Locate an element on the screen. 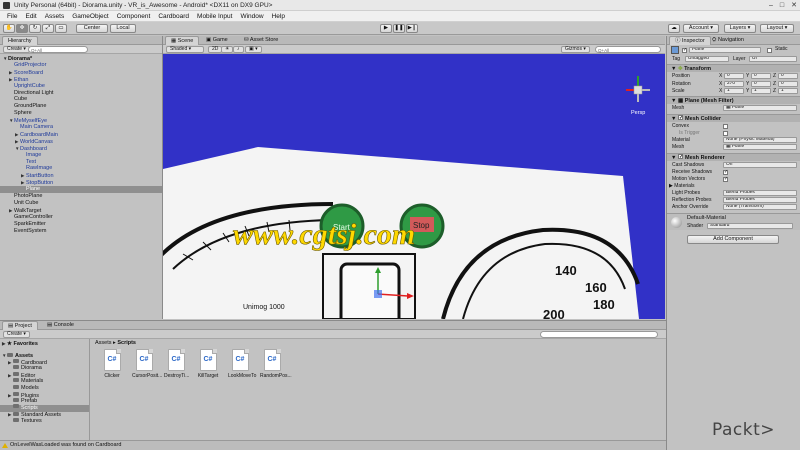  tab-asset-store: ⛁ Asset Store is located at coordinates (261, 40).